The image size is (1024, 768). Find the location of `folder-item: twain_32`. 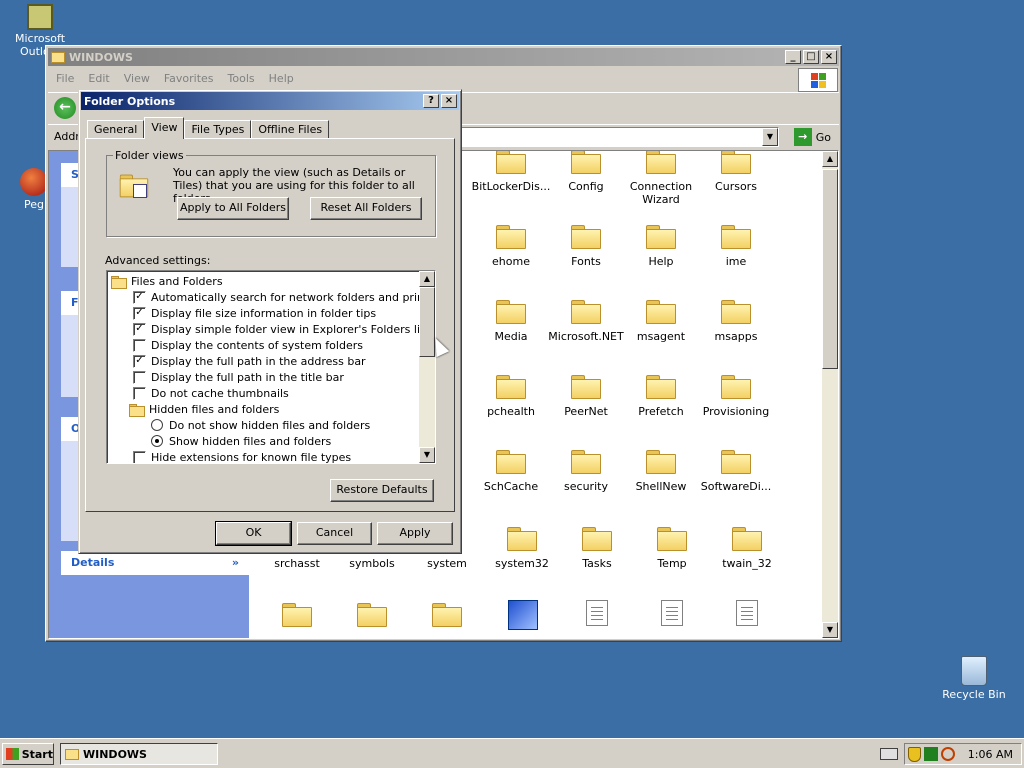

folder-item: twain_32 is located at coordinates (747, 548).